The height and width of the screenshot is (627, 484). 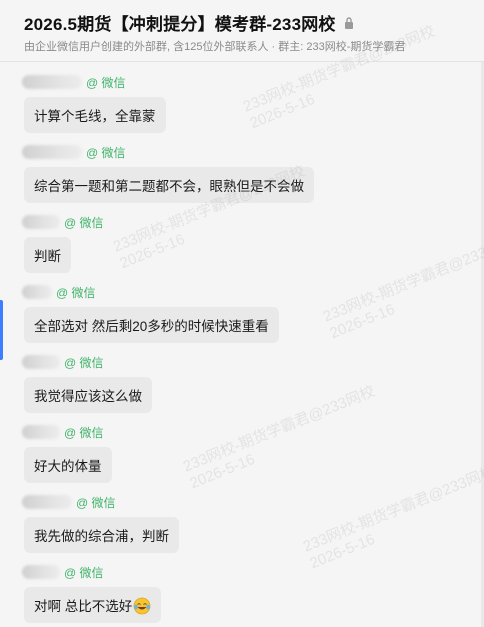 I want to click on title-row: 2026.5期货【冲刺提分】模考群-233网校, so click(x=189, y=22).